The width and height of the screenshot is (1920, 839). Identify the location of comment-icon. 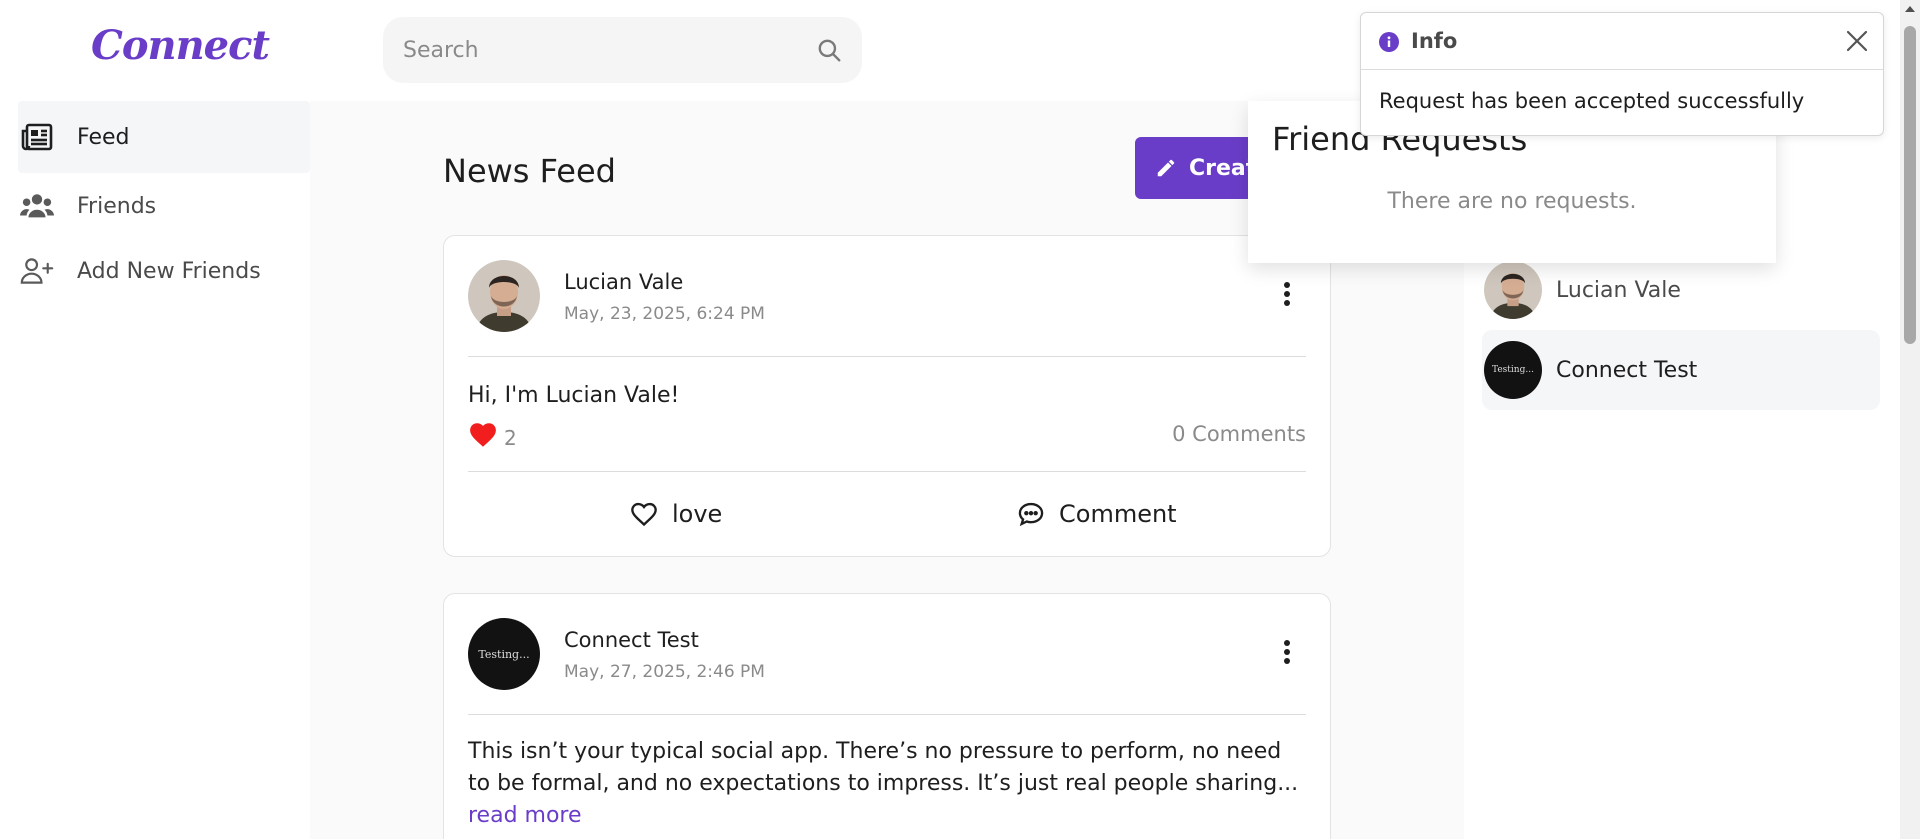
(1031, 514).